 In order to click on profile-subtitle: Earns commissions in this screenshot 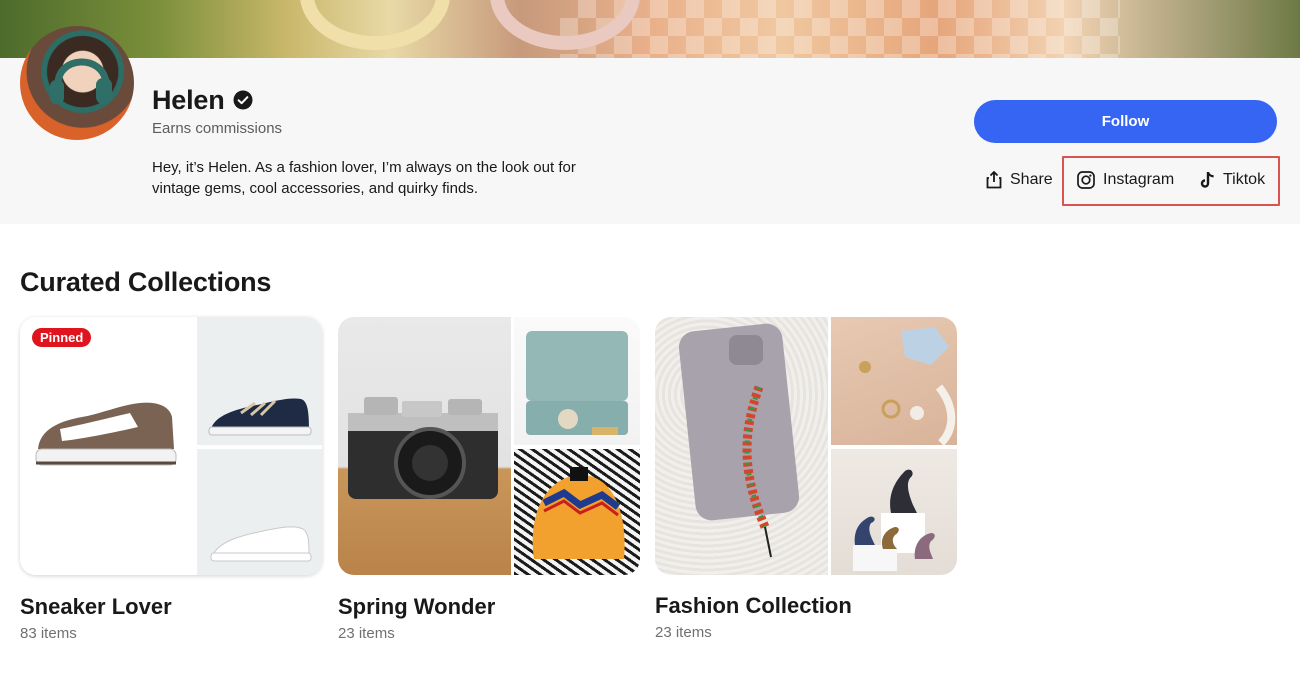, I will do `click(217, 128)`.